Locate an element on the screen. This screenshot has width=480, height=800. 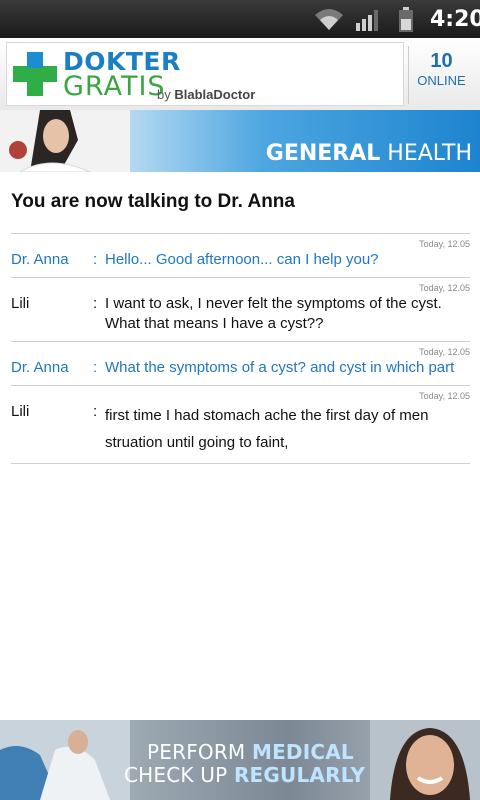
brand-by-word: by is located at coordinates (164, 94).